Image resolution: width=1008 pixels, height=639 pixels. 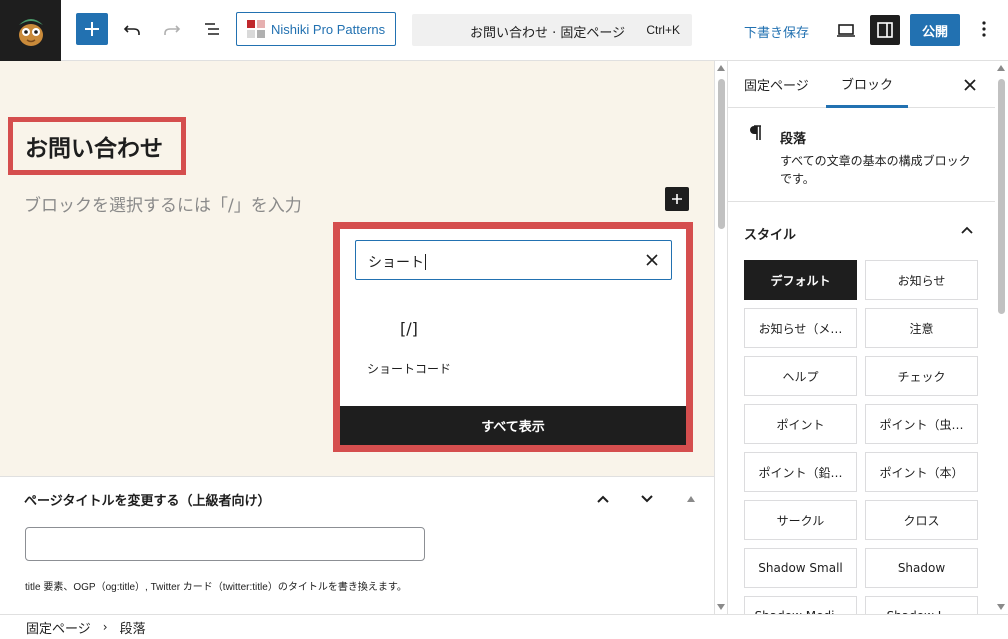 What do you see at coordinates (921, 568) in the screenshot?
I see `style-option: Shadow` at bounding box center [921, 568].